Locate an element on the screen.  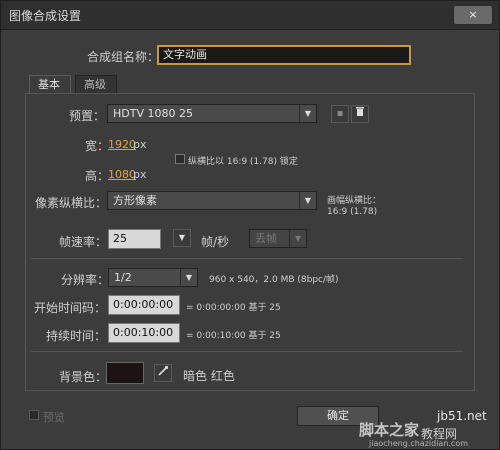
watermark-site: jb51.net is located at coordinates (462, 416).